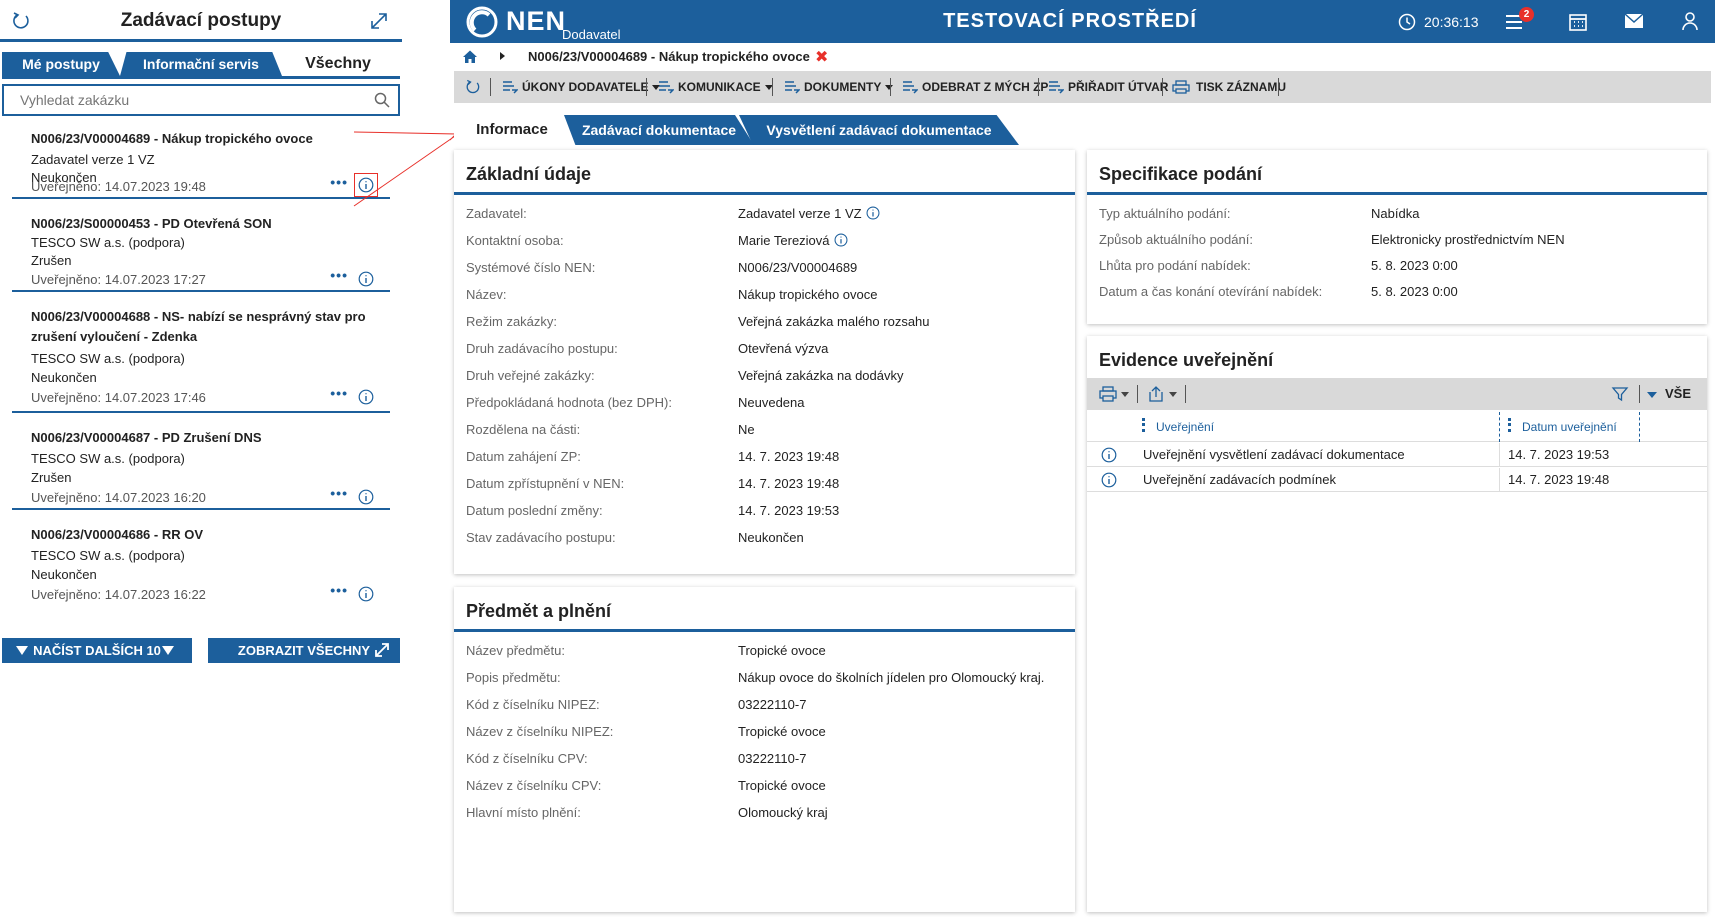 This screenshot has height=917, width=1715. Describe the element at coordinates (338, 64) in the screenshot. I see `tab-all: Všechny` at that location.